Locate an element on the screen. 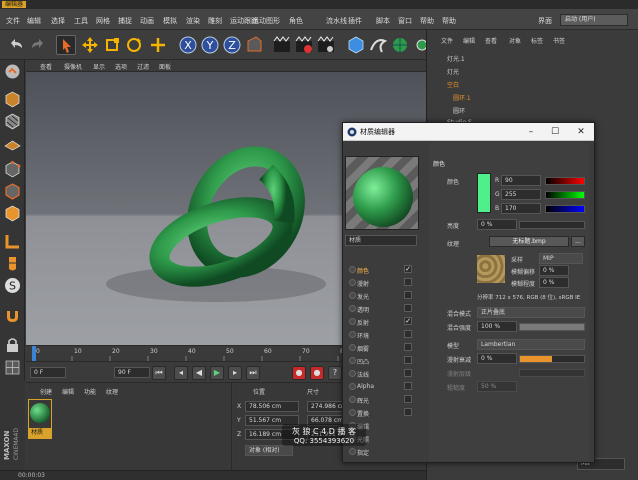 This screenshot has height=480, width=638. channel-diffusion: 漫射 is located at coordinates (382, 282).